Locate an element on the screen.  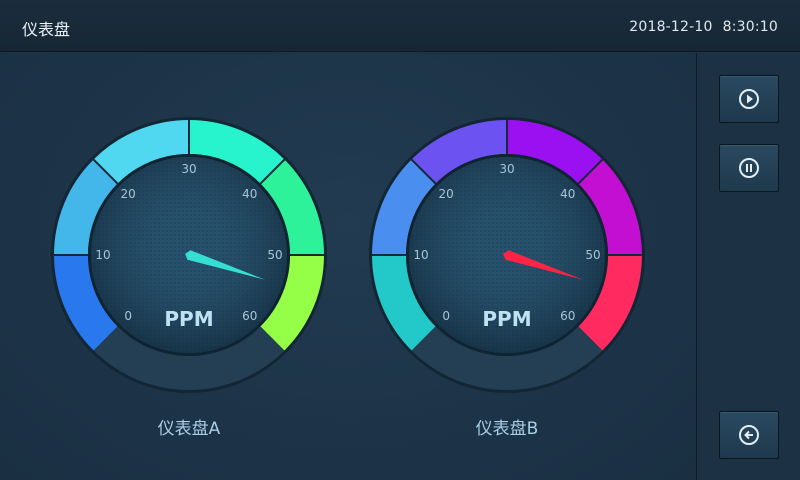
back-button is located at coordinates (749, 435).